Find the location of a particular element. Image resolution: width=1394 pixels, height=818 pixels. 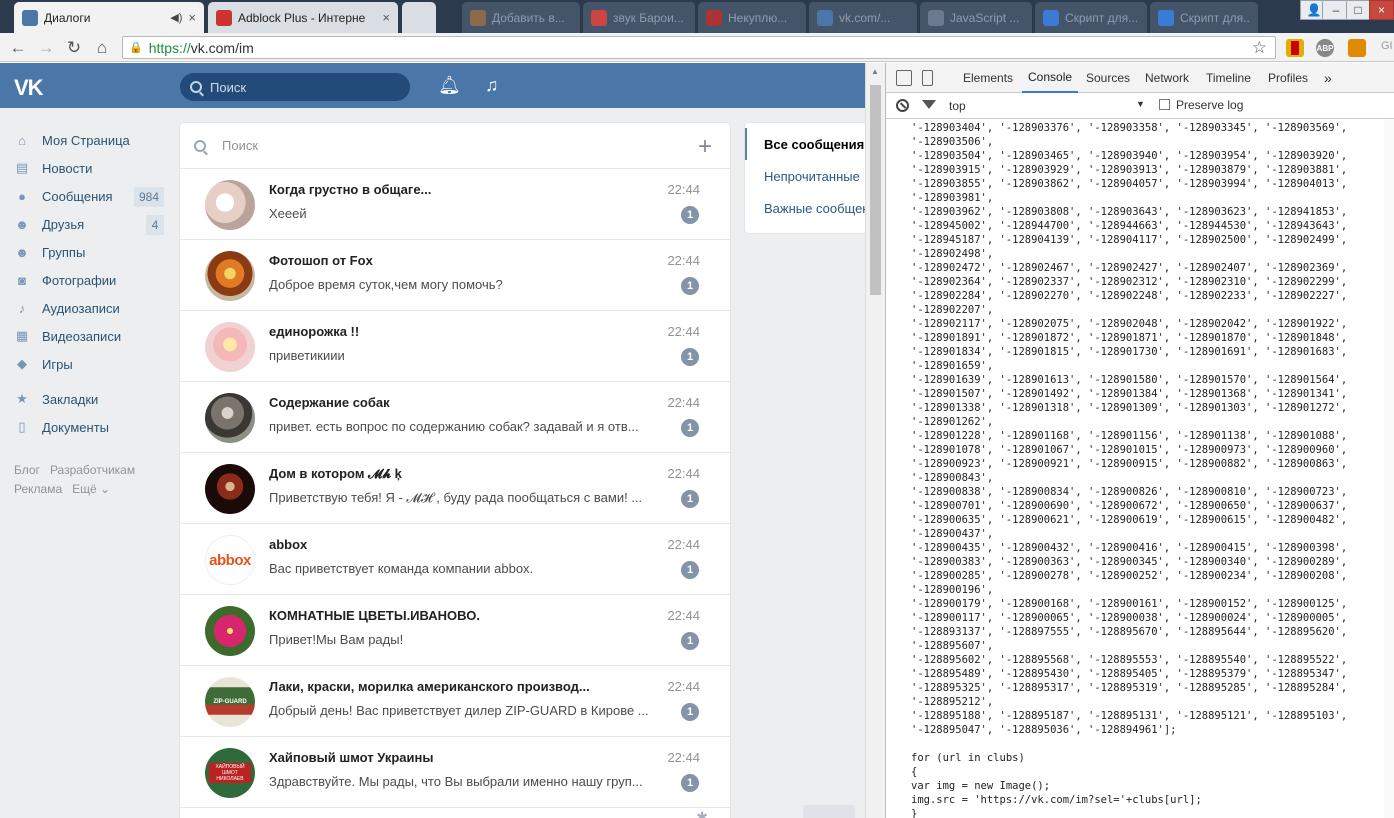

window-close-button: × is located at coordinates (1381, 10).